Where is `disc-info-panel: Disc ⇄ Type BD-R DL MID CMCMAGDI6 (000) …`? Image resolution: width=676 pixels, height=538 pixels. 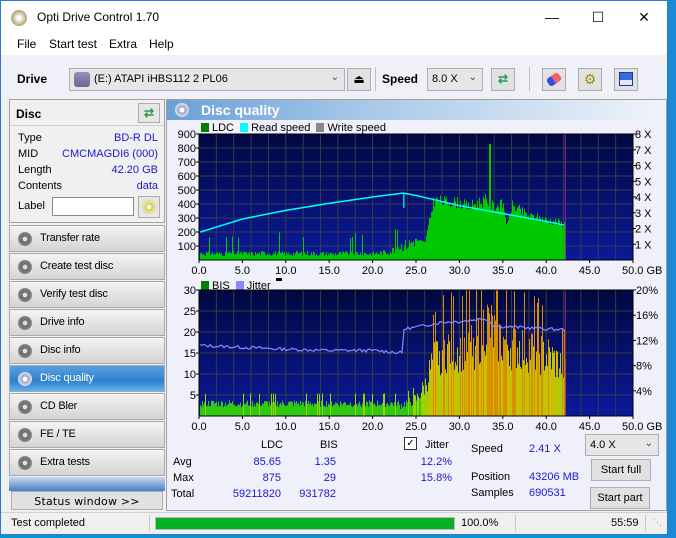 disc-info-panel: Disc ⇄ Type BD-R DL MID CMCMAGDI6 (000) … is located at coordinates (87, 161).